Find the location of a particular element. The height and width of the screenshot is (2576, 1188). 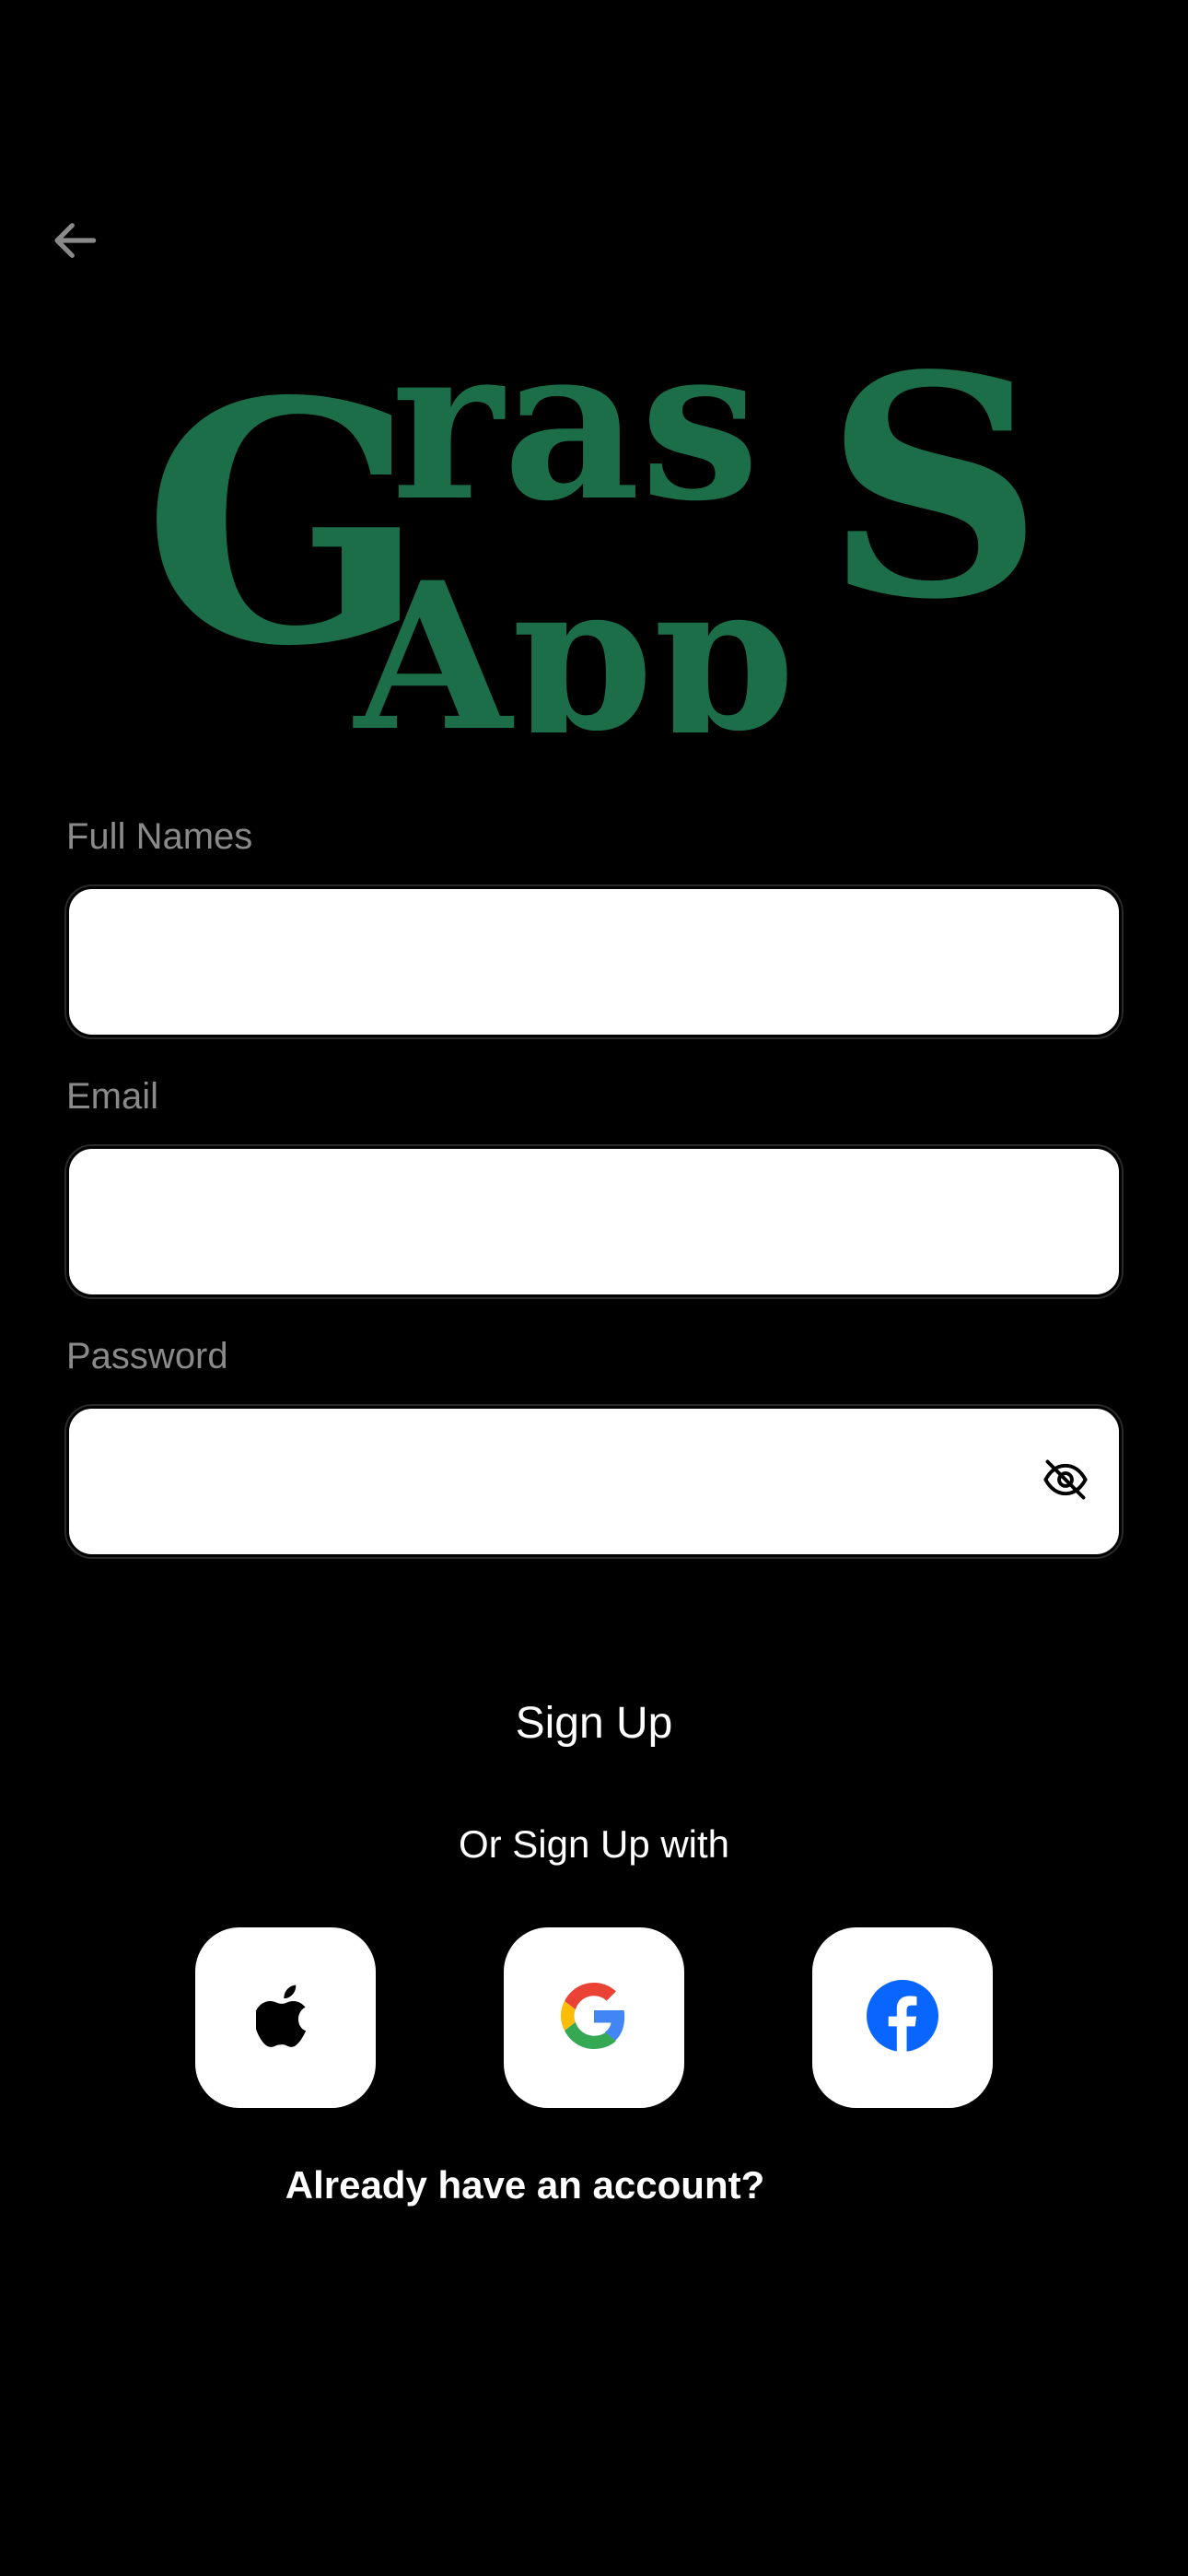

or-sign-up-with-text: Or Sign Up with is located at coordinates (594, 1844).